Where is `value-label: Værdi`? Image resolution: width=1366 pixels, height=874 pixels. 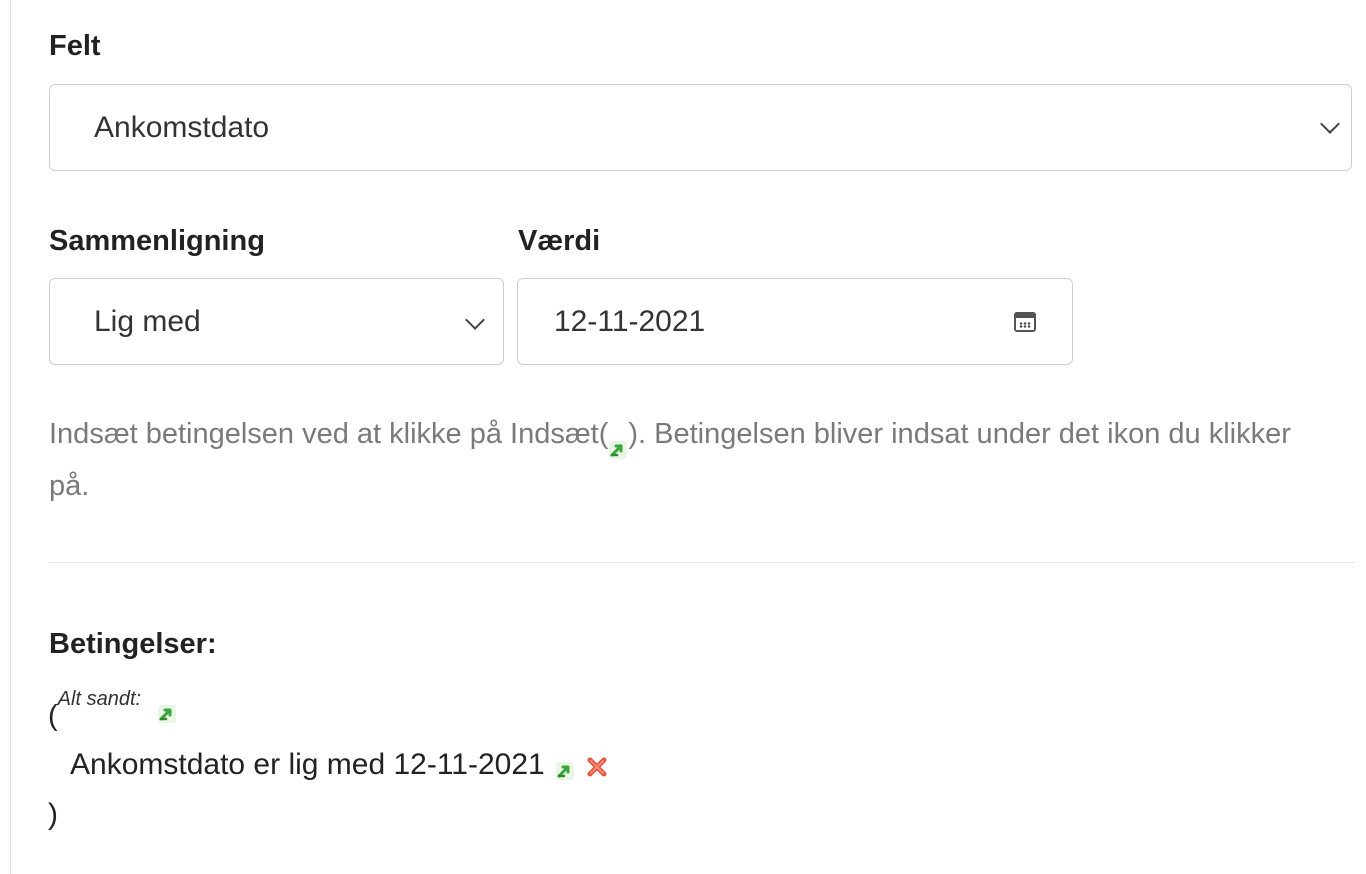
value-label: Værdi is located at coordinates (559, 241).